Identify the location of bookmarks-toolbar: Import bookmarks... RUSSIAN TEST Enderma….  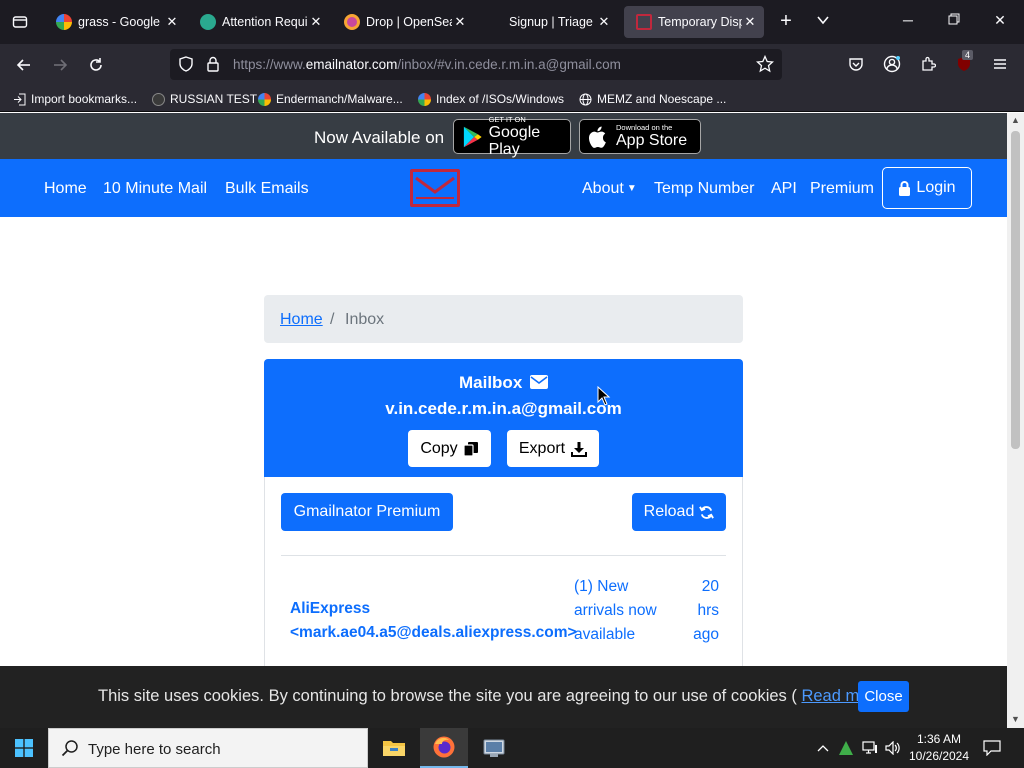
(512, 99).